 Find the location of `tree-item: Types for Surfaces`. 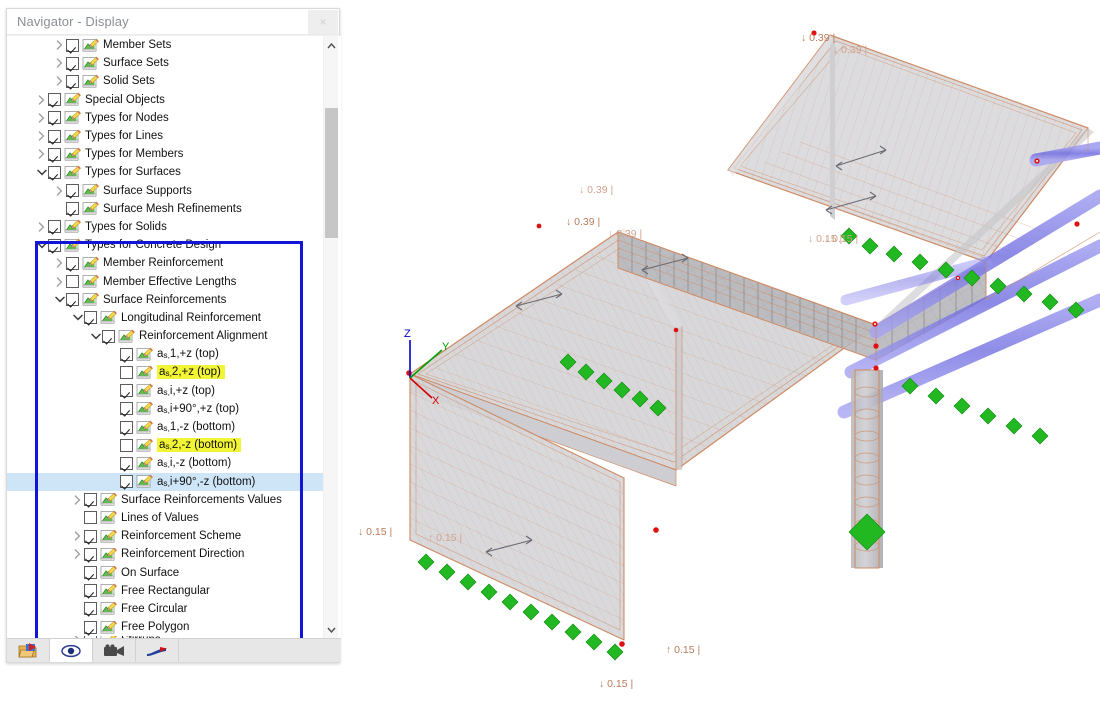

tree-item: Types for Surfaces is located at coordinates (166, 172).